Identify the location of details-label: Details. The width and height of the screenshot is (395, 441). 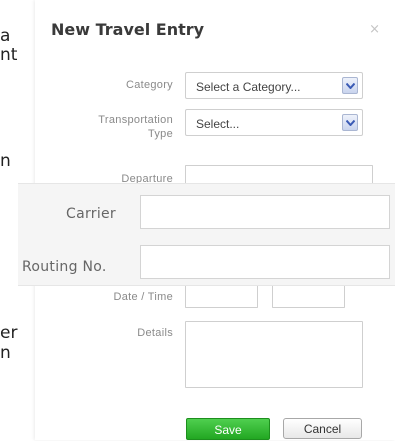
(155, 333).